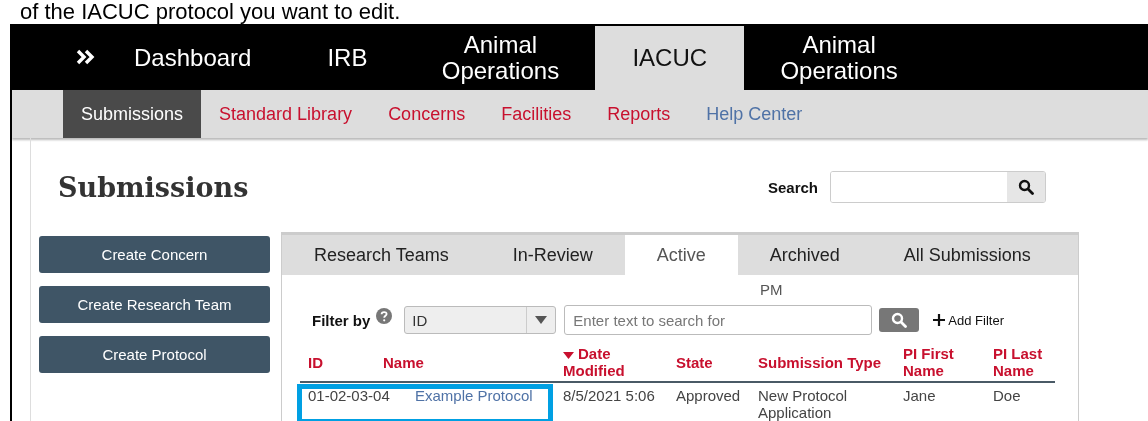  What do you see at coordinates (347, 58) in the screenshot?
I see `nav-tab: IRB` at bounding box center [347, 58].